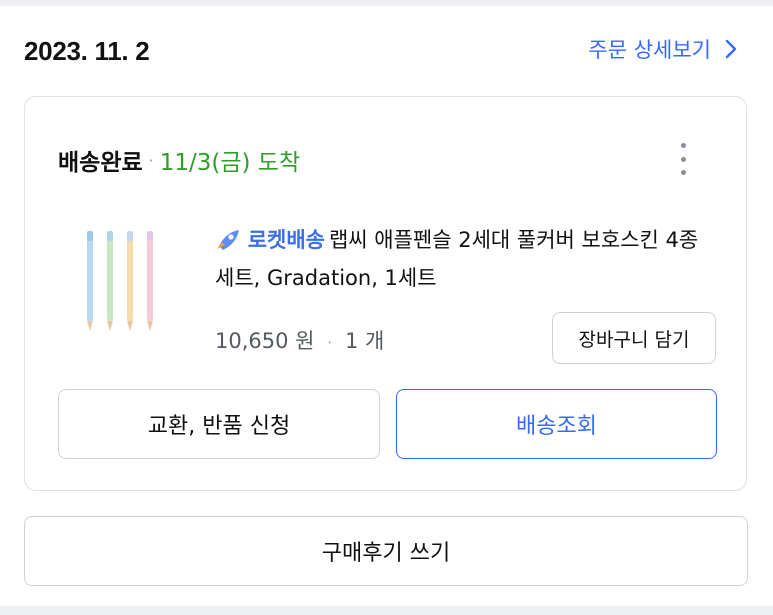 This screenshot has width=773, height=615. I want to click on delivery-tracking-button: 배송조회, so click(556, 424).